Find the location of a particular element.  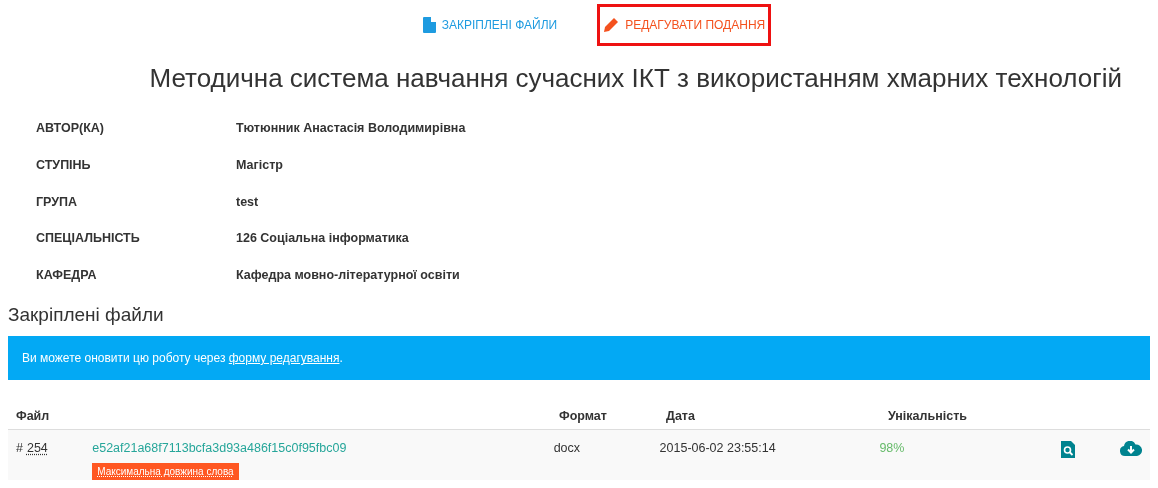

detail-value: Кафедра мовно-літературної освіти is located at coordinates (348, 276).